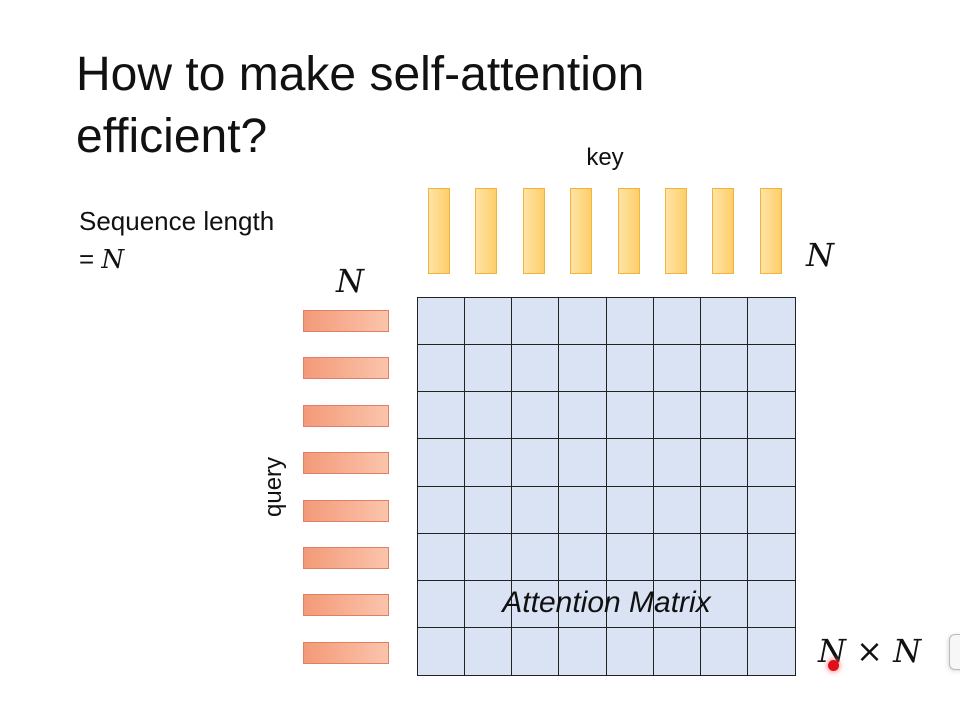 The width and height of the screenshot is (960, 720). What do you see at coordinates (605, 157) in the screenshot?
I see `key-label: key` at bounding box center [605, 157].